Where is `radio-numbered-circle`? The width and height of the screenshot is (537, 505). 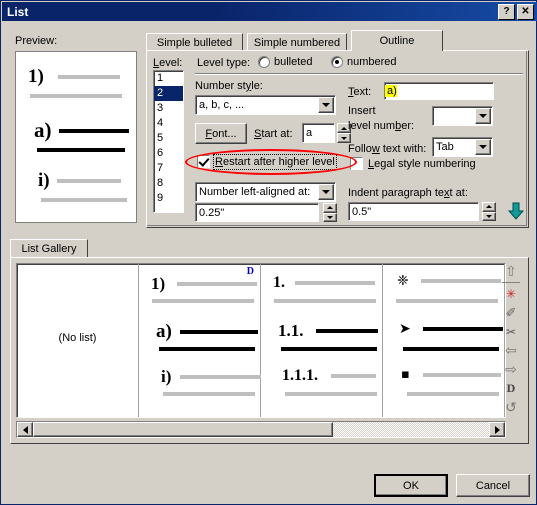 radio-numbered-circle is located at coordinates (337, 62).